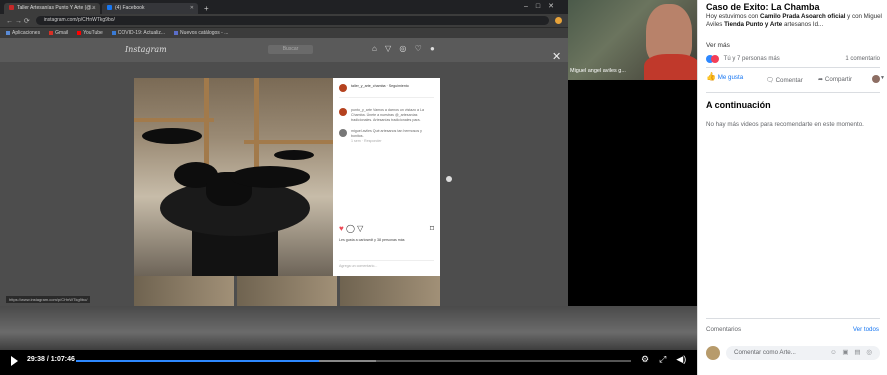 This screenshot has height=375, width=887. What do you see at coordinates (150, 8) in the screenshot?
I see `browser-tab-facebook: (4) Facebook ✕` at bounding box center [150, 8].